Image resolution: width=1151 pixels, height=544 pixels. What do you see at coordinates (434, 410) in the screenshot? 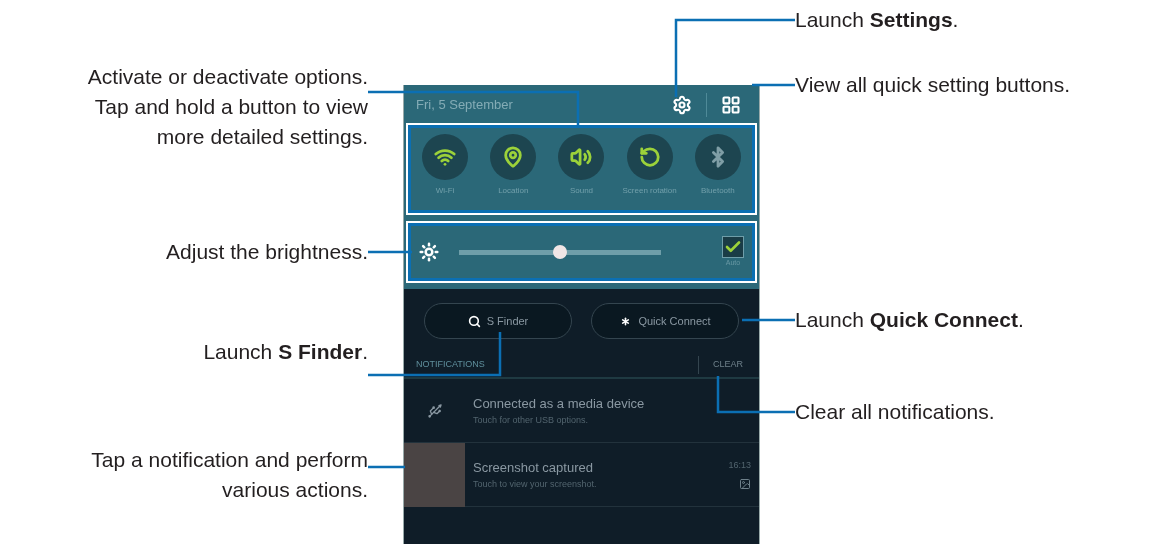
I see `usb-icon` at bounding box center [434, 410].